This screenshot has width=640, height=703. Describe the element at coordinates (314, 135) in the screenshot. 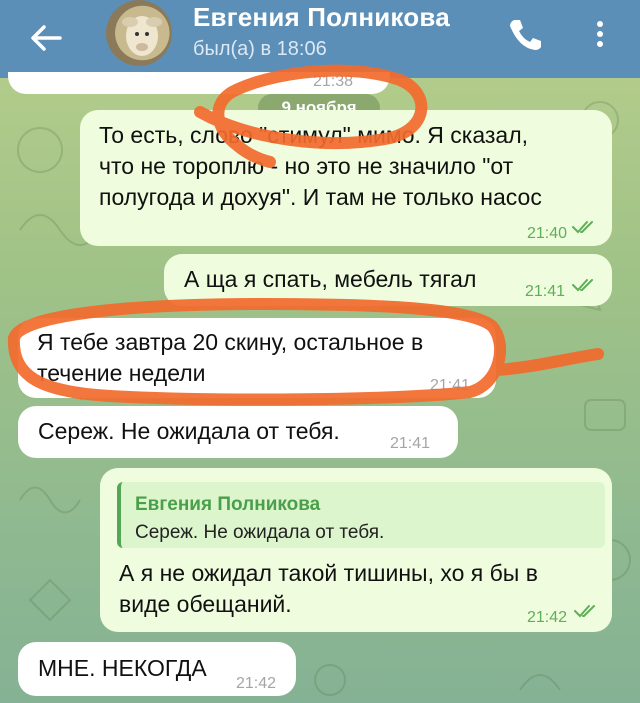

I see `message-text-line: То есть, слово "стимул" мимо. Я сказал,` at that location.